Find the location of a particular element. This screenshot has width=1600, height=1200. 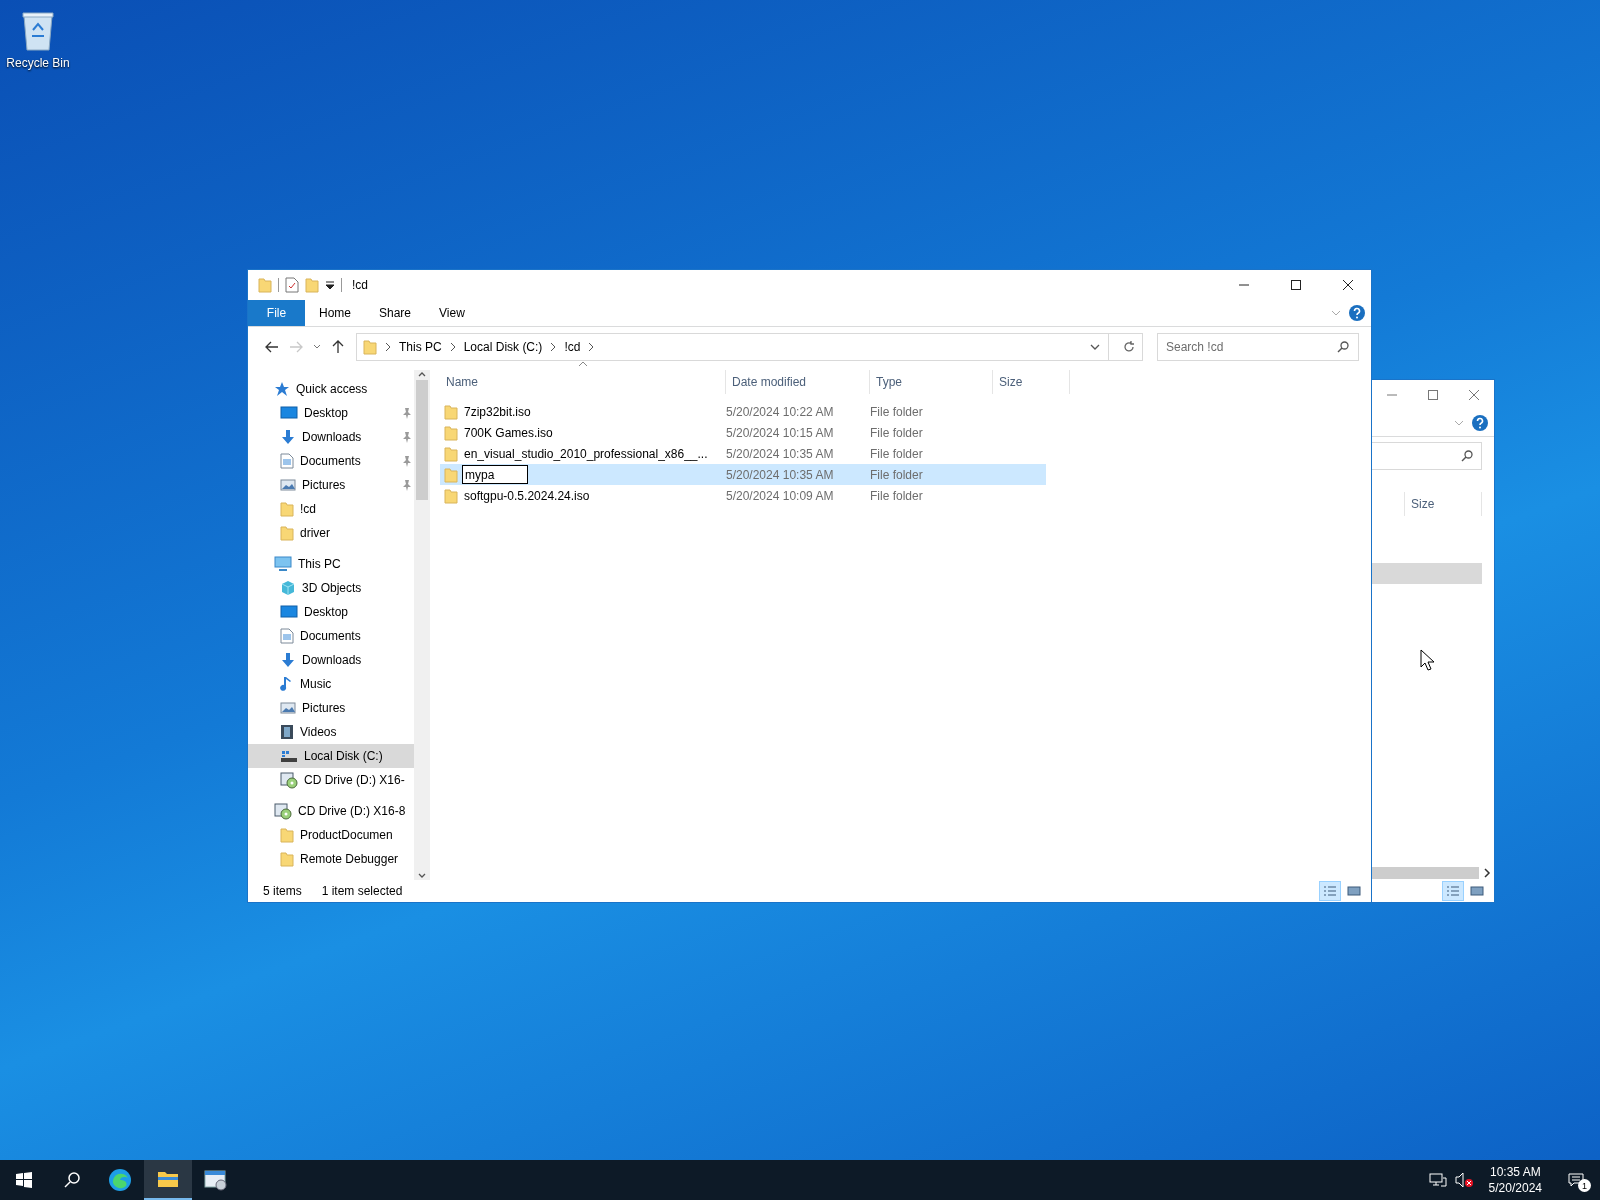

ribbon-tab: Share is located at coordinates (395, 313).